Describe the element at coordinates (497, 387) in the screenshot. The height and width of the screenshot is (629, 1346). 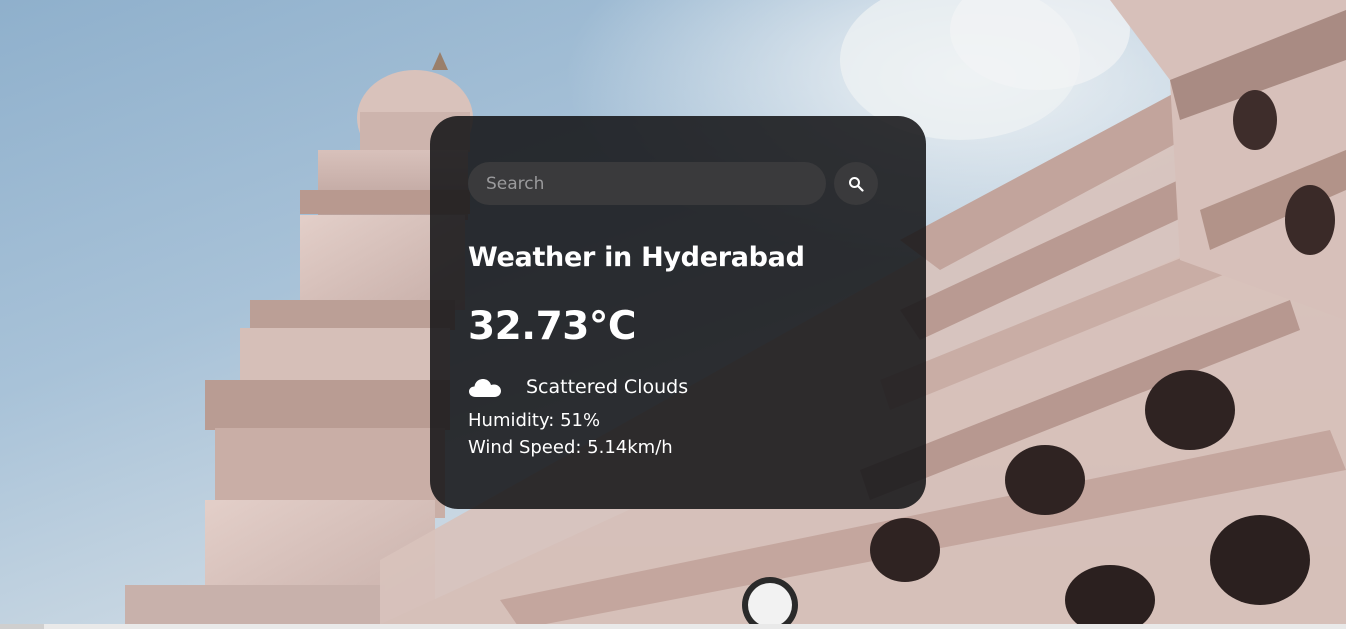
I see `cloud-icon` at that location.